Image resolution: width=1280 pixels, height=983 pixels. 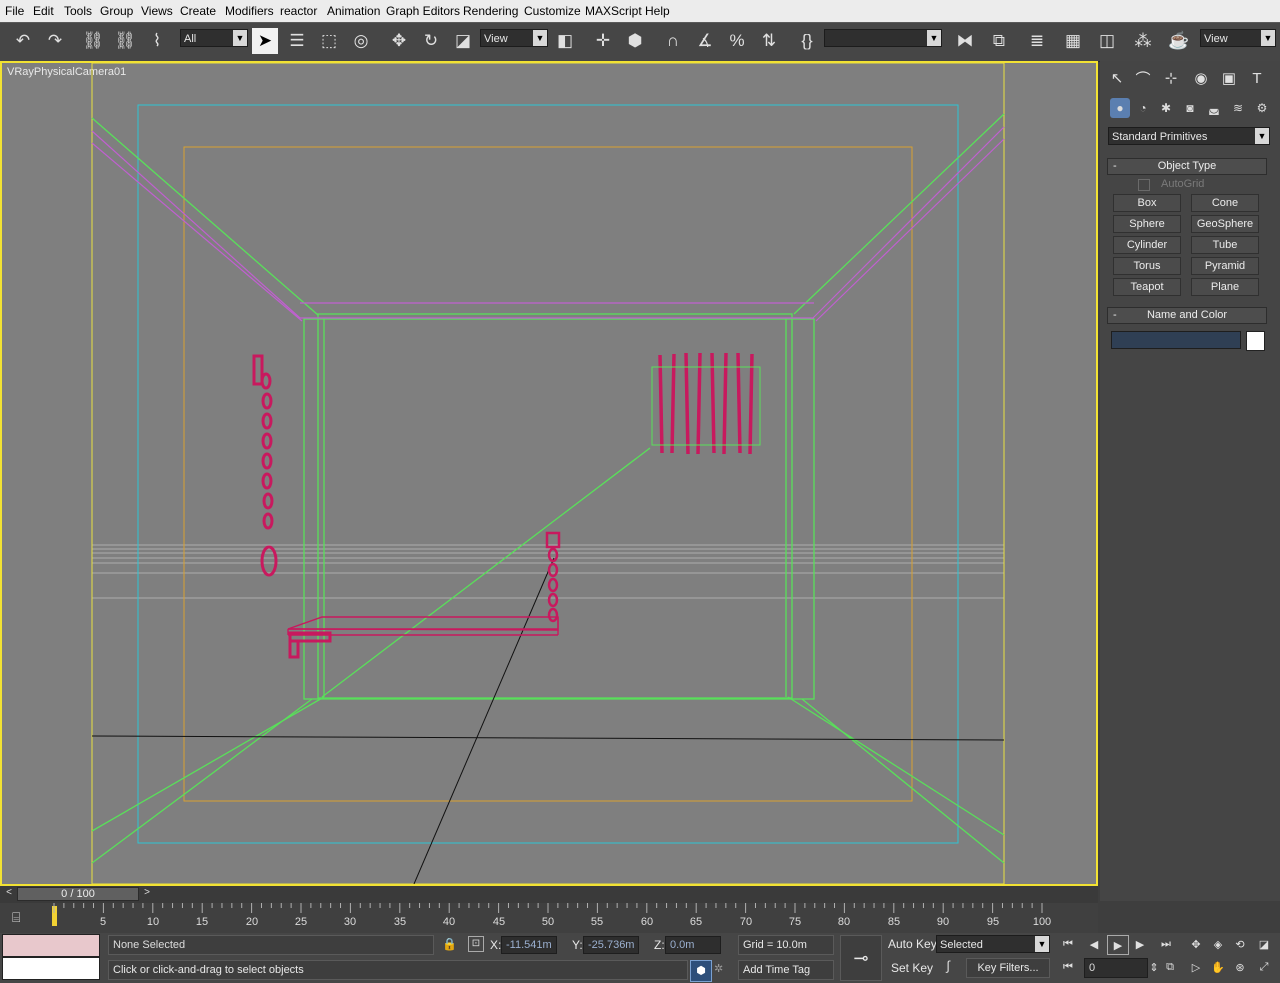 What do you see at coordinates (1154, 967) in the screenshot?
I see `frame-spinner-icon: ⇕` at bounding box center [1154, 967].